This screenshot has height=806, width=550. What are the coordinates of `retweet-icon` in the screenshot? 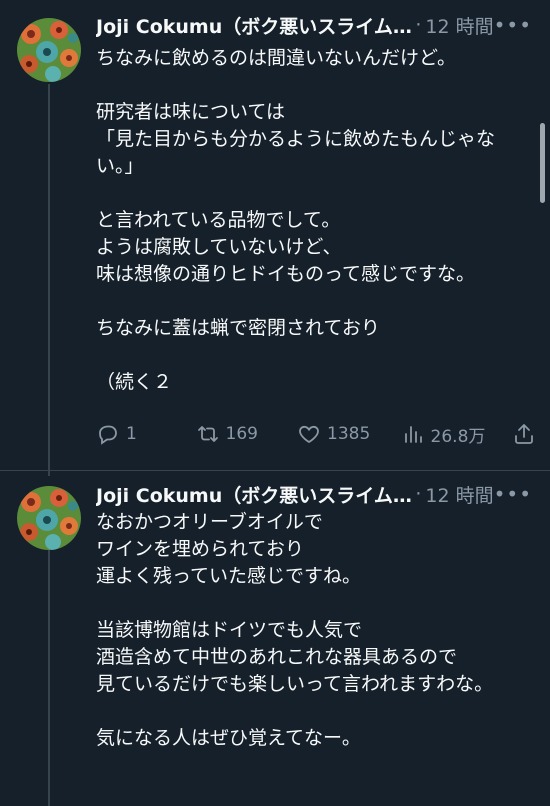 It's located at (207, 434).